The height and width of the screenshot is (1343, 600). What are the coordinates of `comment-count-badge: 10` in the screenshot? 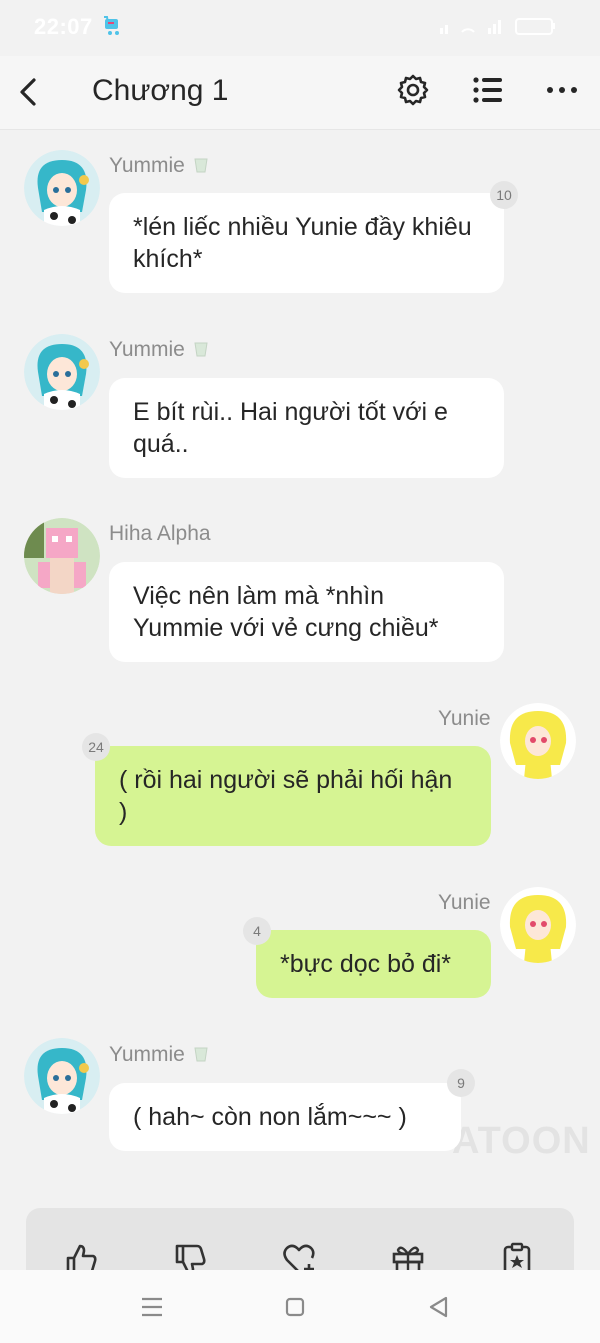 It's located at (504, 195).